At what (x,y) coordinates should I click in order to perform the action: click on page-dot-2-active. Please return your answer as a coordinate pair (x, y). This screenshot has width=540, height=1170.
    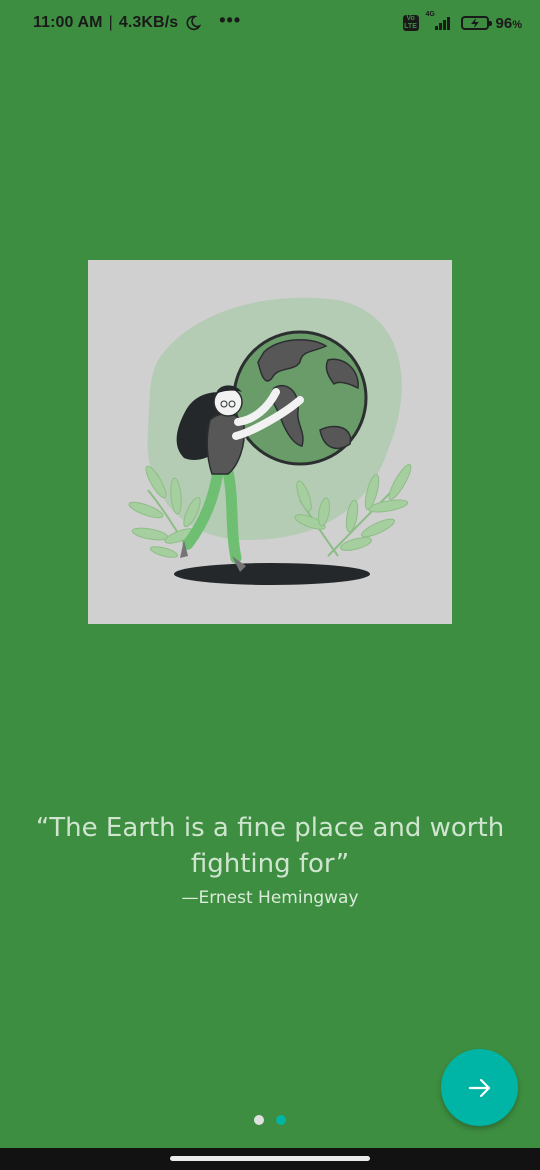
    Looking at the image, I should click on (281, 1120).